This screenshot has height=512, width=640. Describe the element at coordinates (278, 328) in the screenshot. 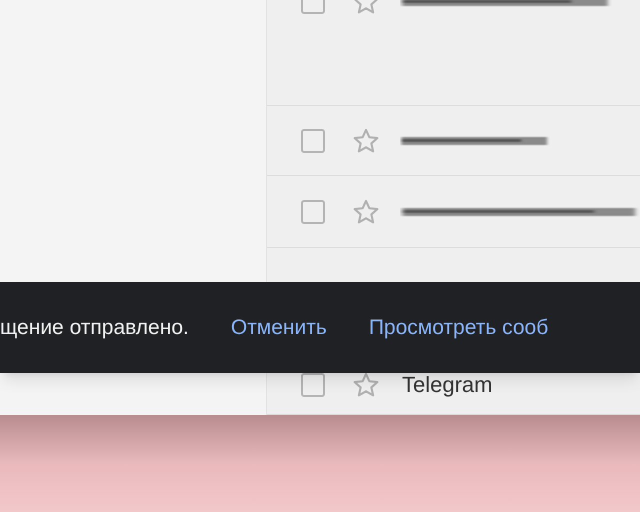

I see `snackbar-action: Отменить` at that location.